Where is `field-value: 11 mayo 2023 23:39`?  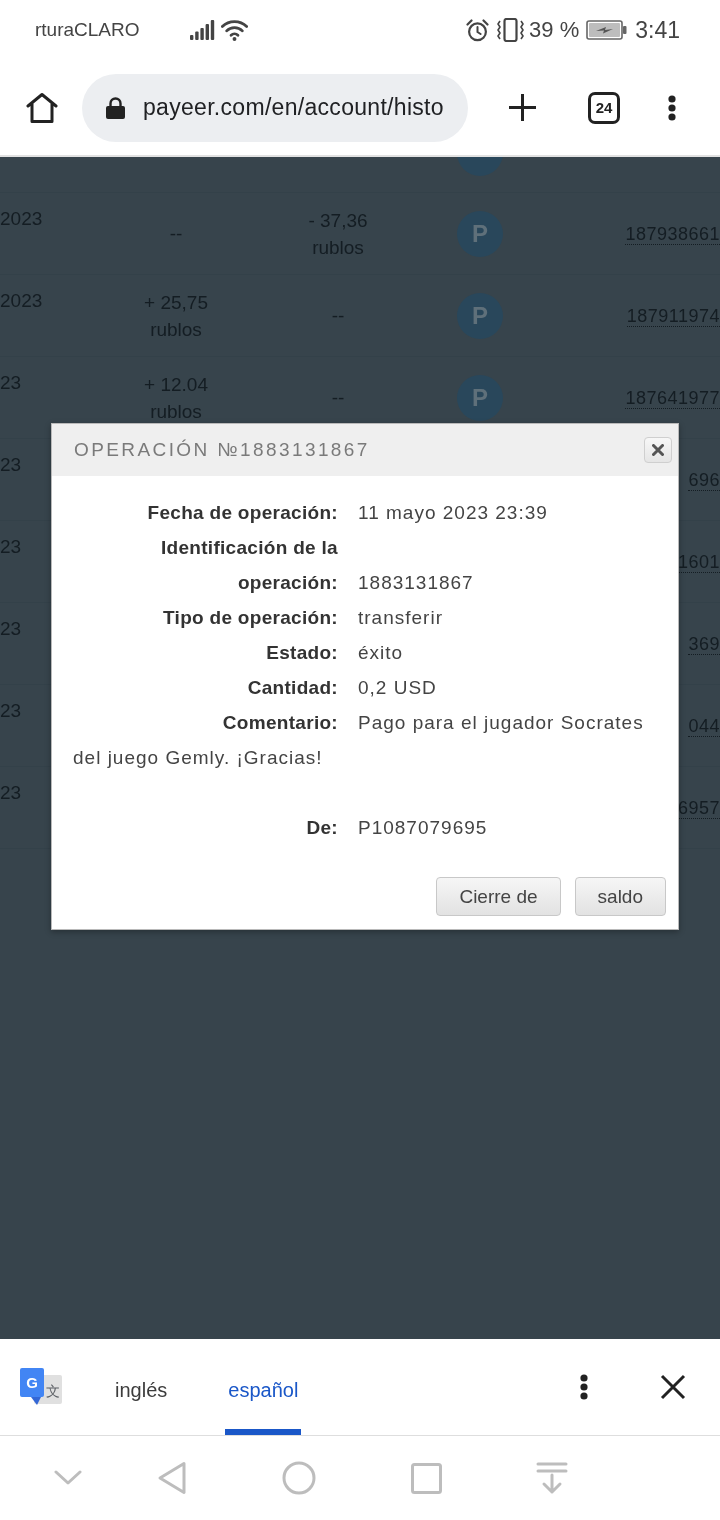 field-value: 11 mayo 2023 23:39 is located at coordinates (453, 512).